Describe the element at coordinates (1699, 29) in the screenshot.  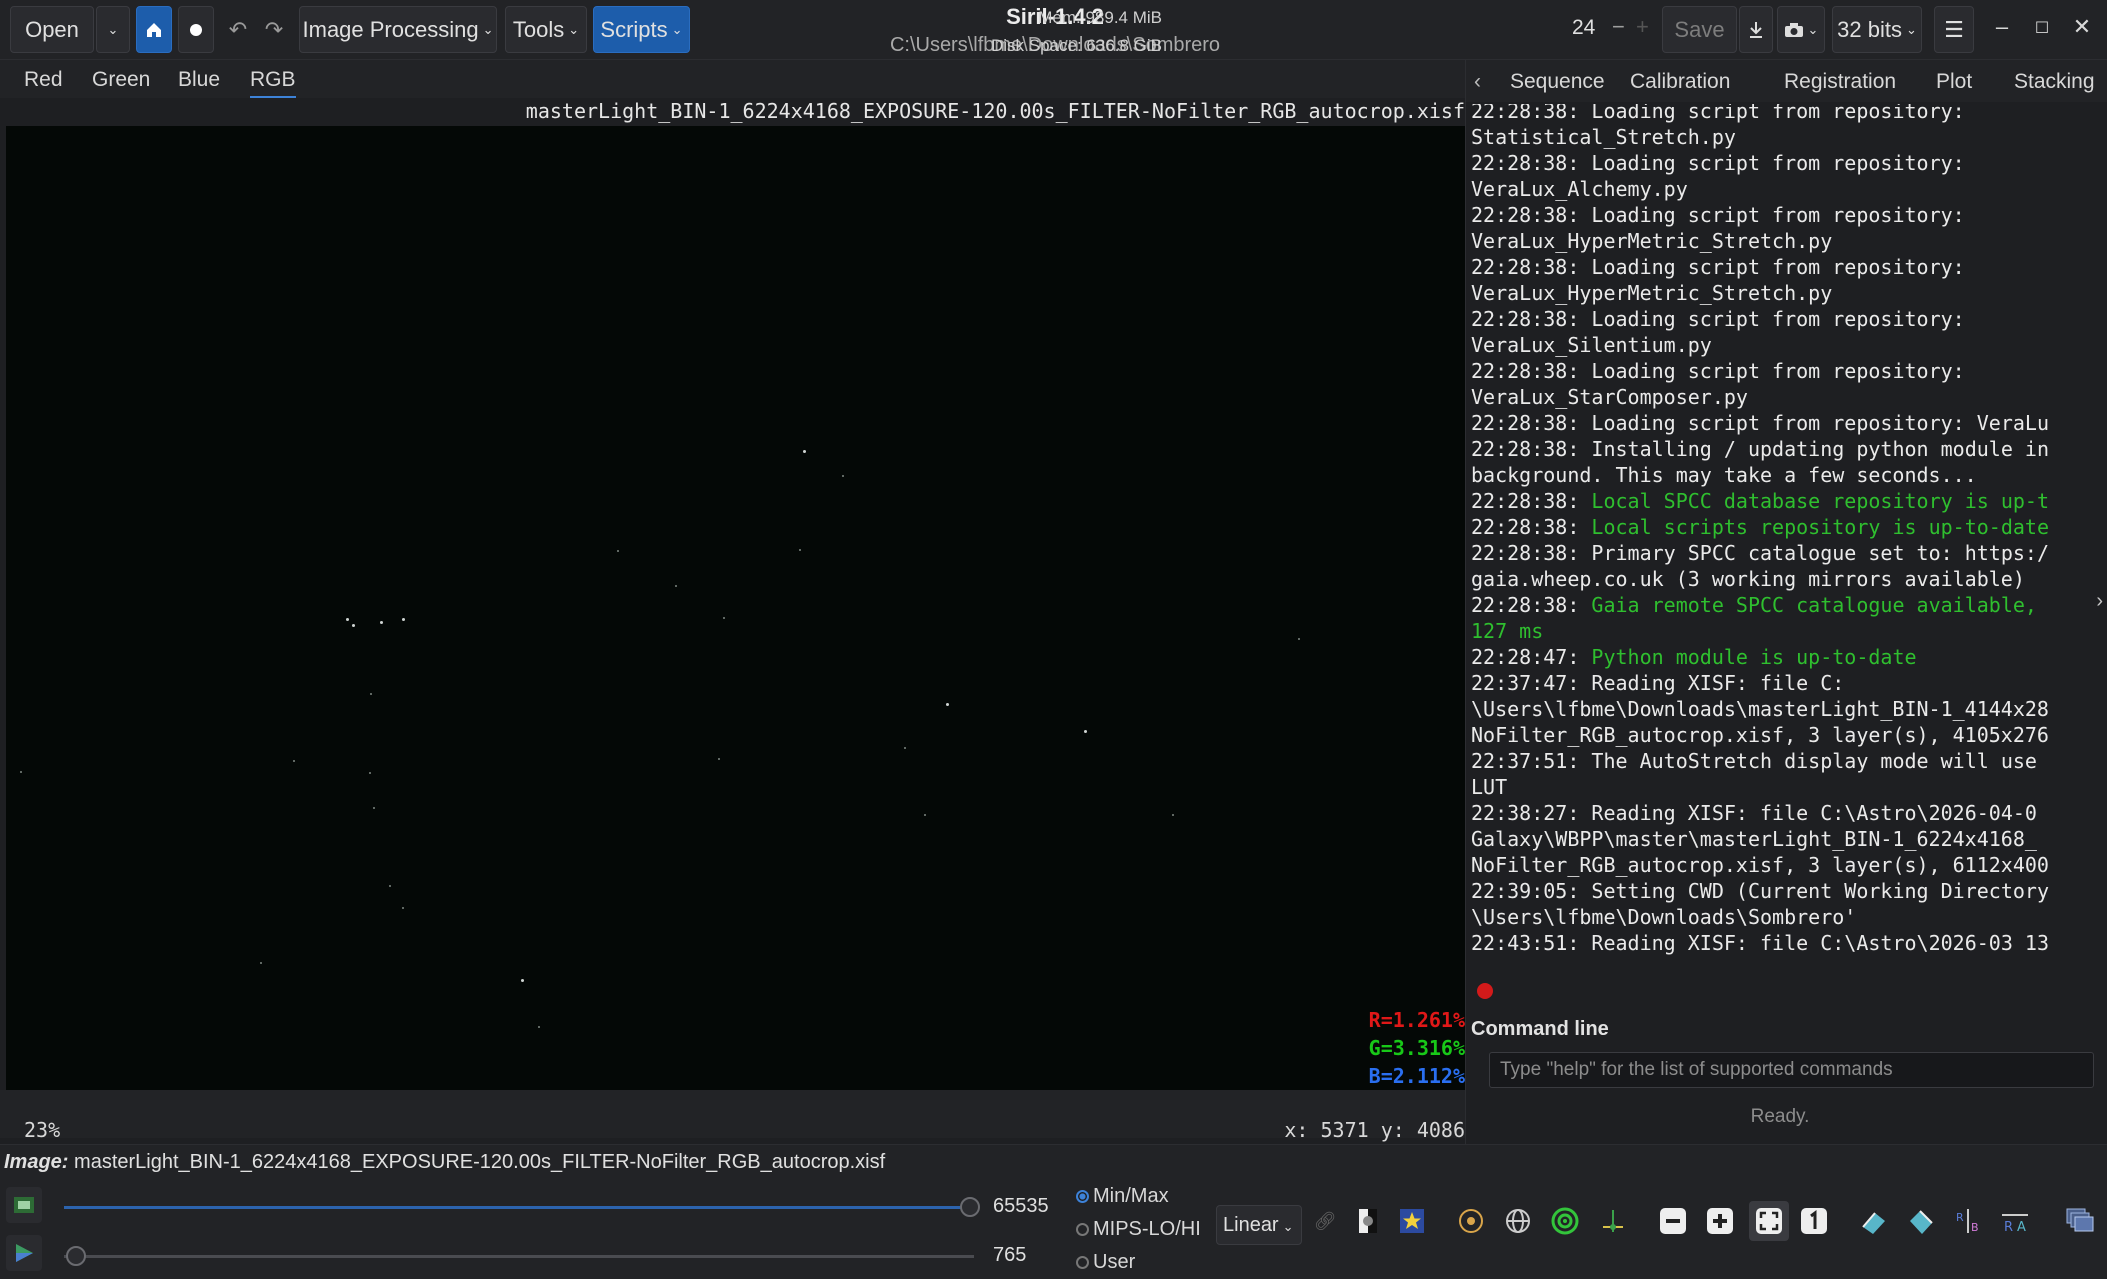
I see `save-button: Save` at that location.